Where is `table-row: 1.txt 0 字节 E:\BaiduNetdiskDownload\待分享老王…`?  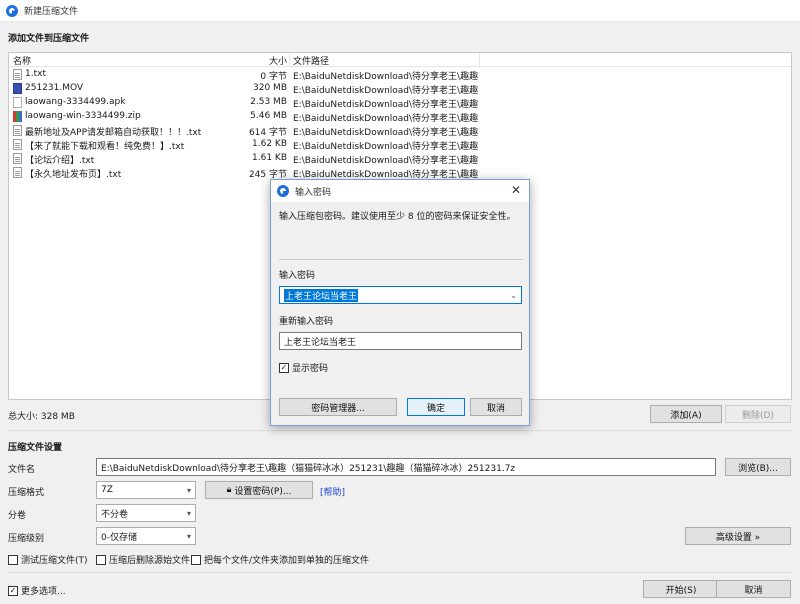
table-row: 1.txt 0 字节 E:\BaiduNetdiskDownload\待分享老王… is located at coordinates (400, 75).